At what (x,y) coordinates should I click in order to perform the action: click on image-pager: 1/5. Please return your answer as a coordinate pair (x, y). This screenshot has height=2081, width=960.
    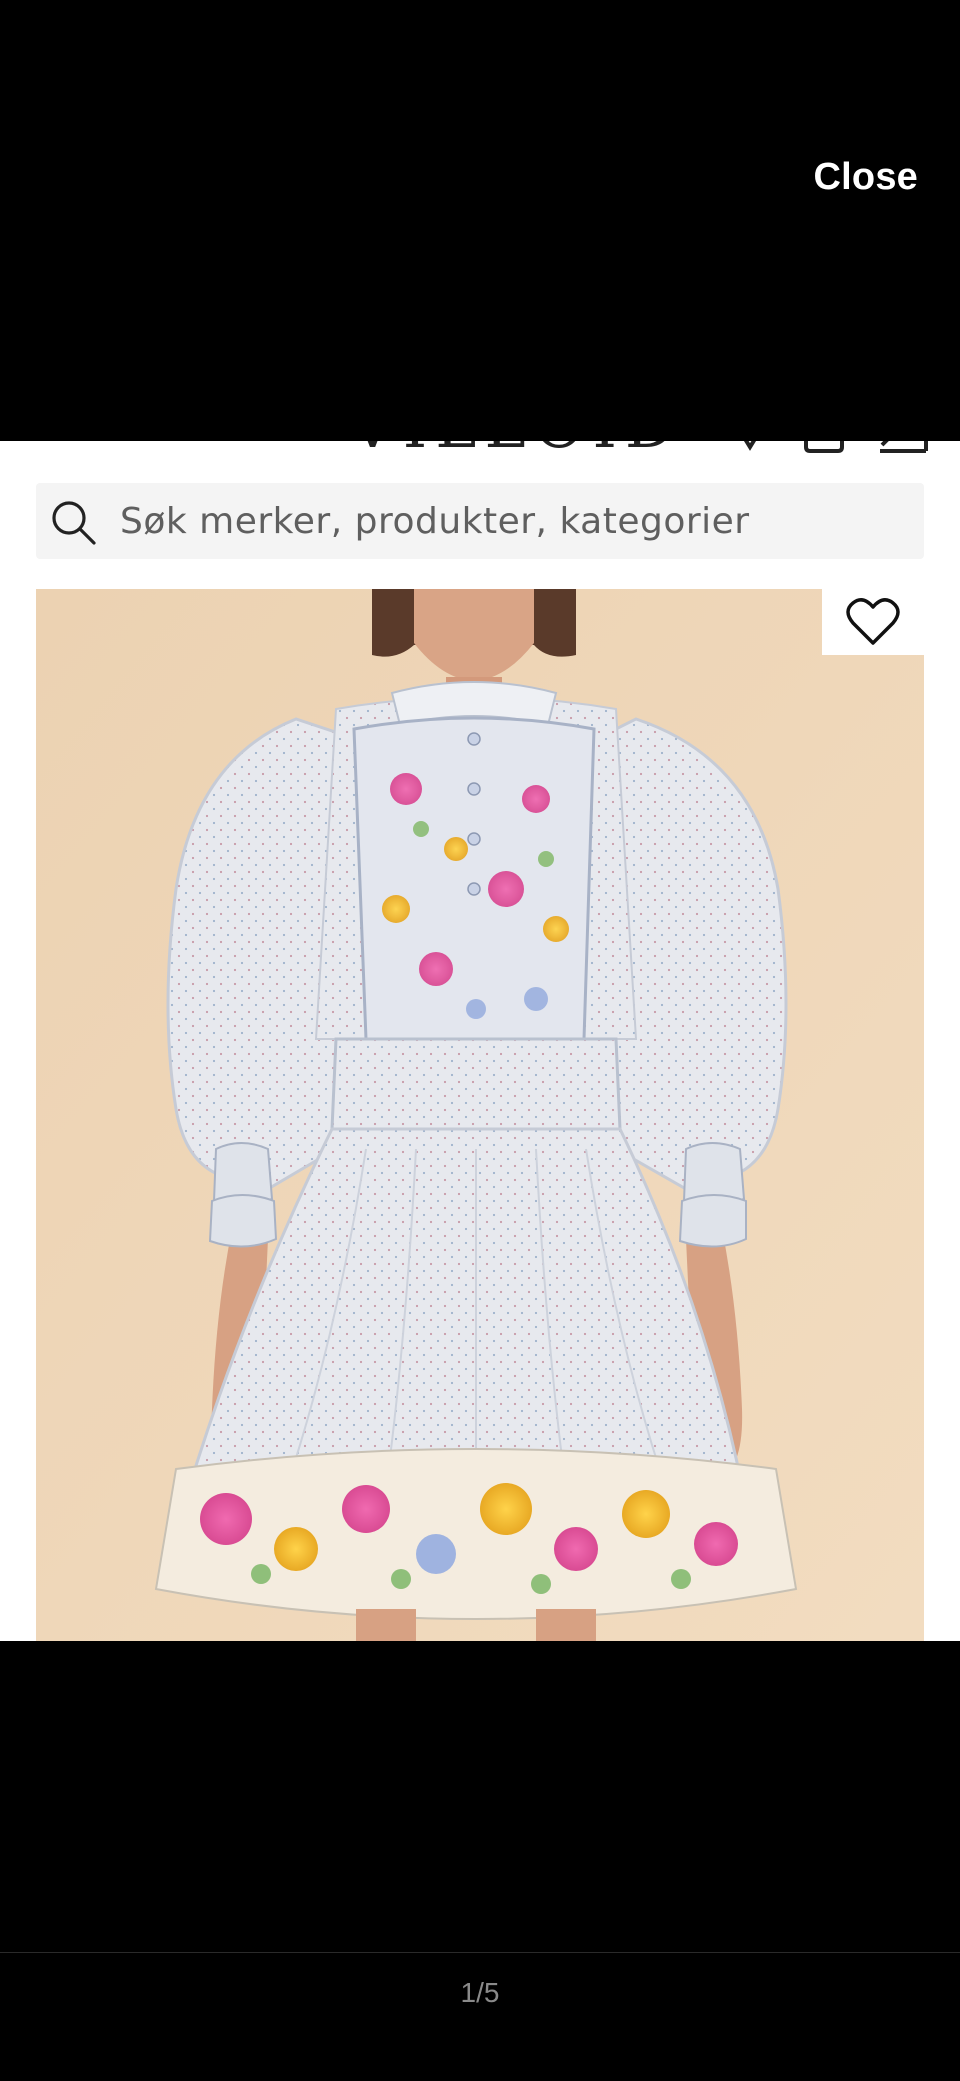
    Looking at the image, I should click on (480, 2016).